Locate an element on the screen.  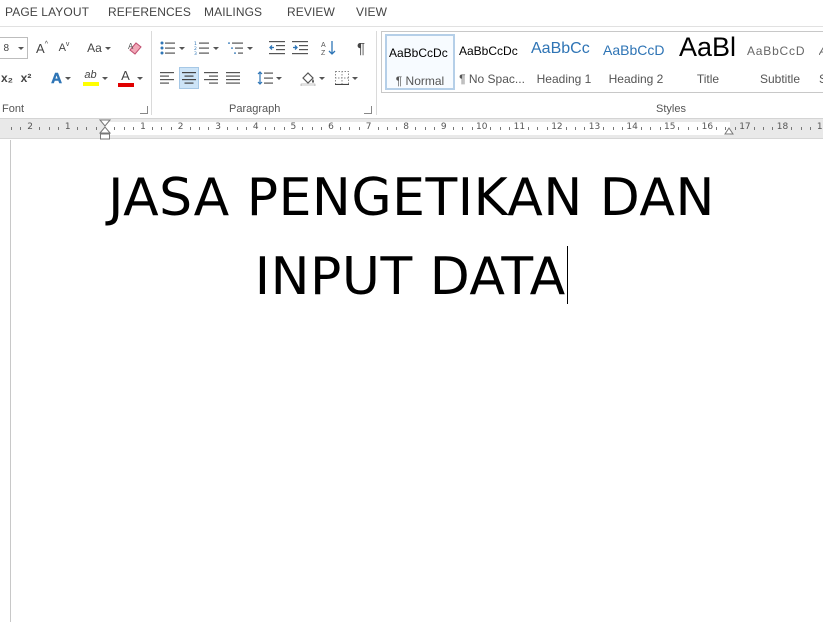
highlight-color-swatch is located at coordinates (90, 84).